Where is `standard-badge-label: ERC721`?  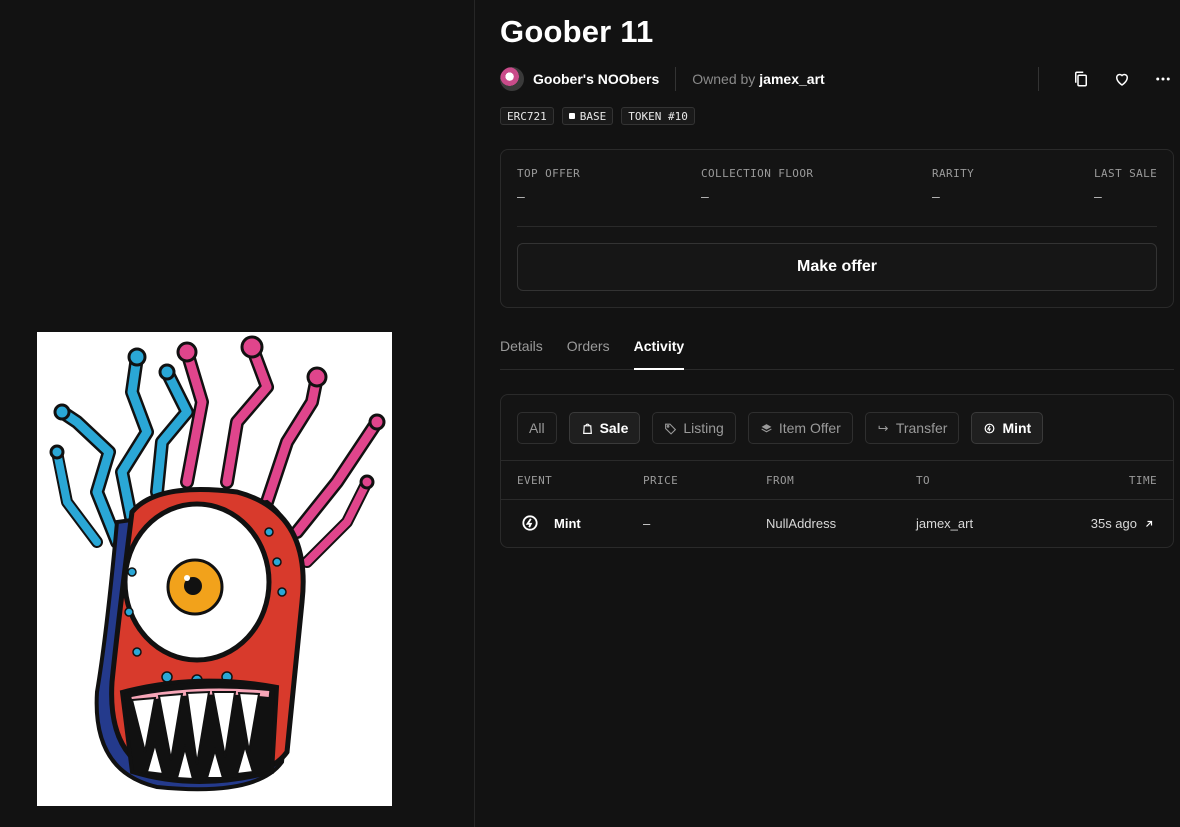 standard-badge-label: ERC721 is located at coordinates (527, 116).